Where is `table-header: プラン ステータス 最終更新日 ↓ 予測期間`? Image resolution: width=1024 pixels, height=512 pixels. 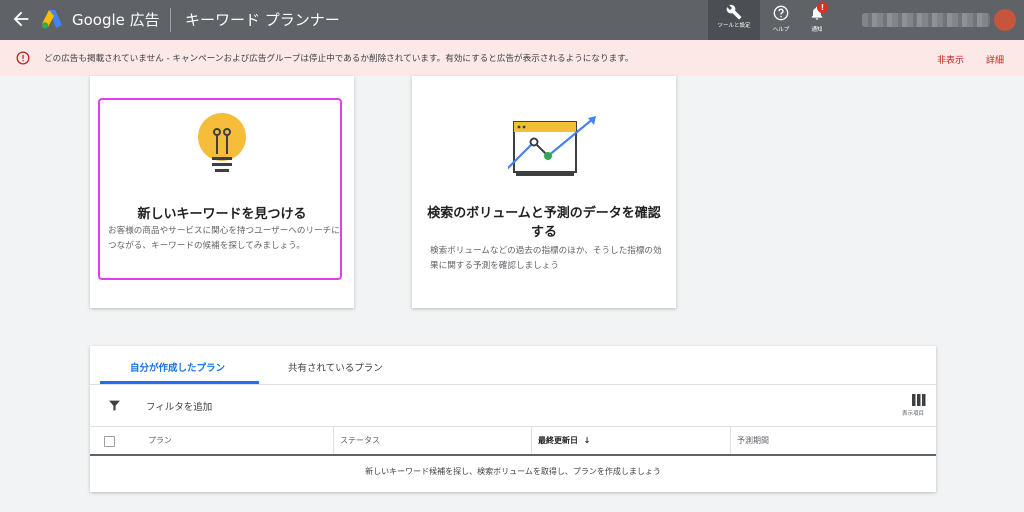
table-header: プラン ステータス 最終更新日 ↓ 予測期間 is located at coordinates (513, 441).